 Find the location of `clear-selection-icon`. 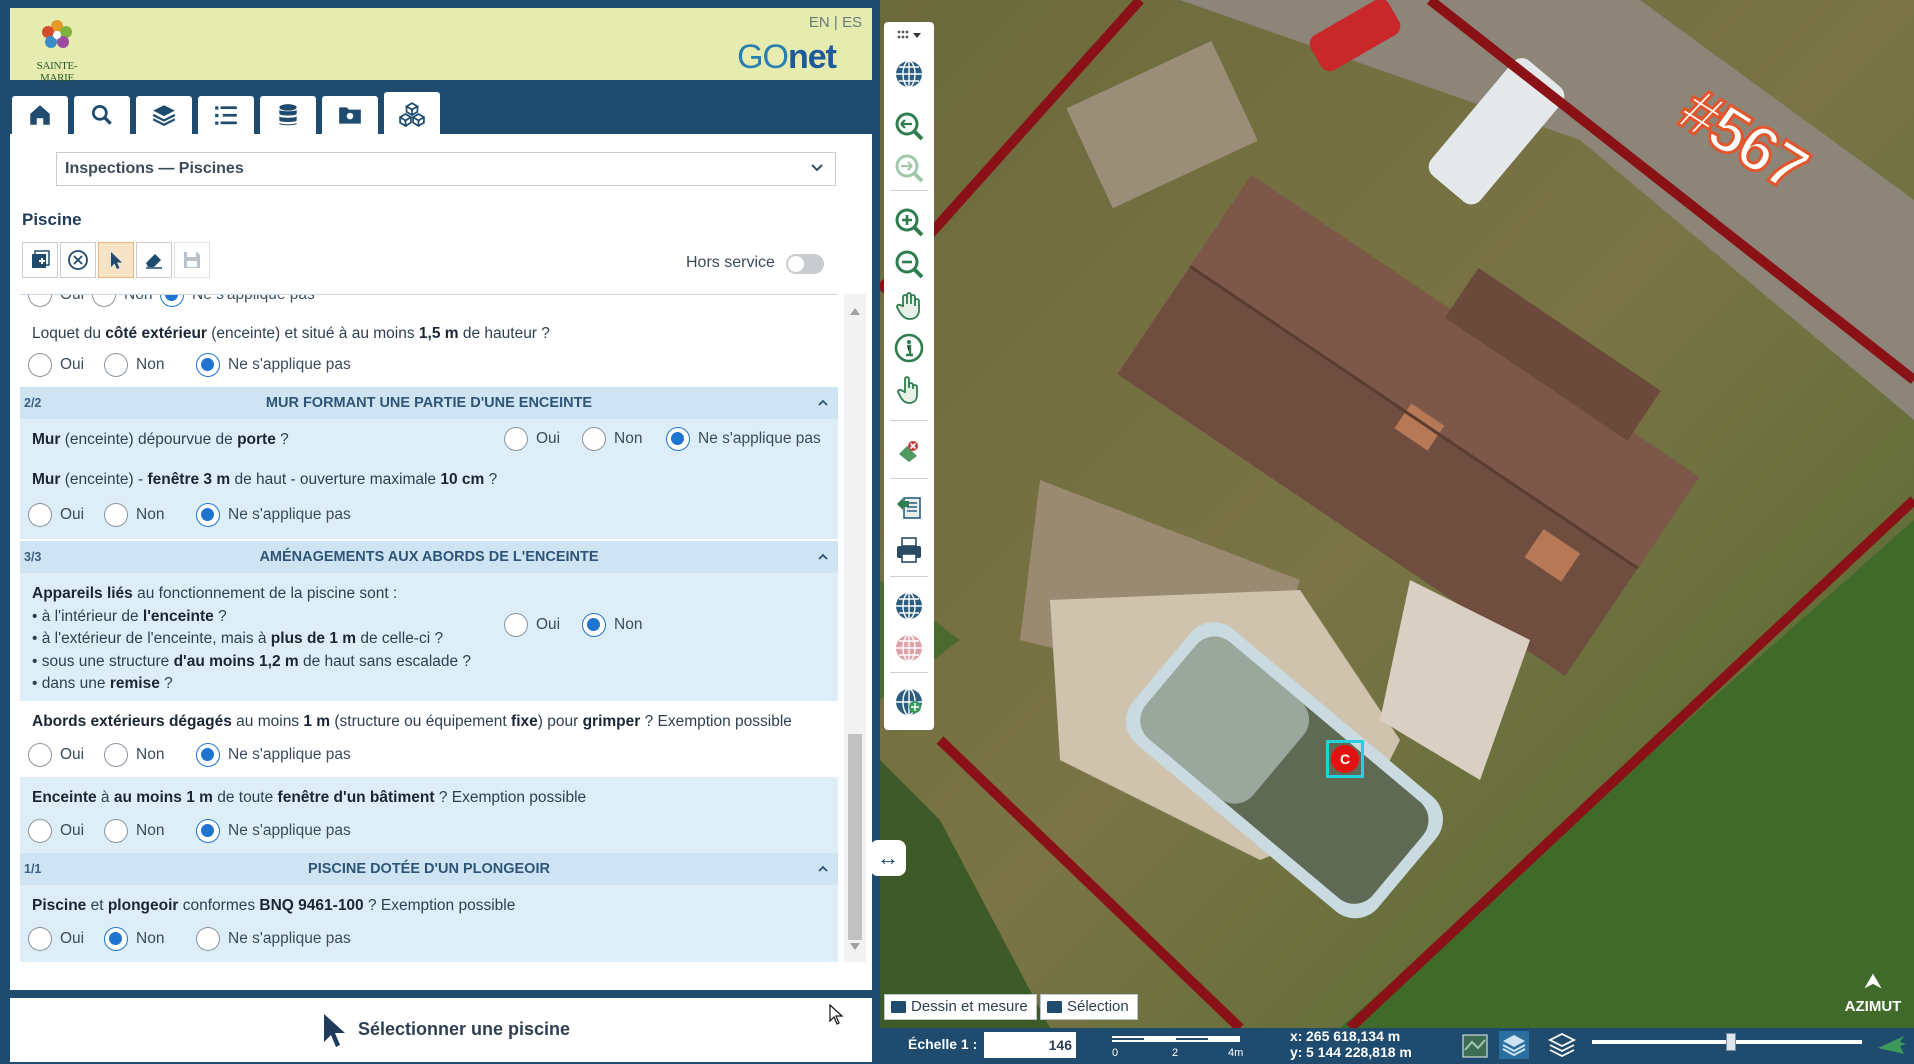

clear-selection-icon is located at coordinates (908, 451).